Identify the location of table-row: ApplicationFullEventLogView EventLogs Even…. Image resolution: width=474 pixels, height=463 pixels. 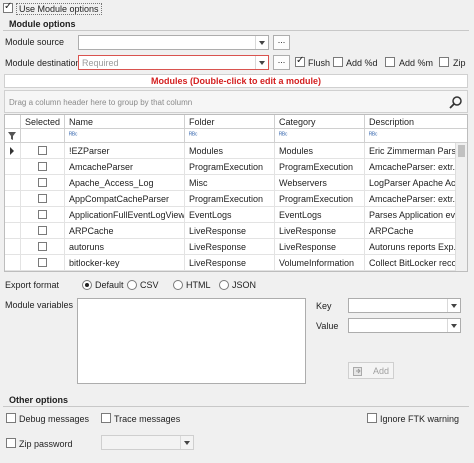
(236, 215).